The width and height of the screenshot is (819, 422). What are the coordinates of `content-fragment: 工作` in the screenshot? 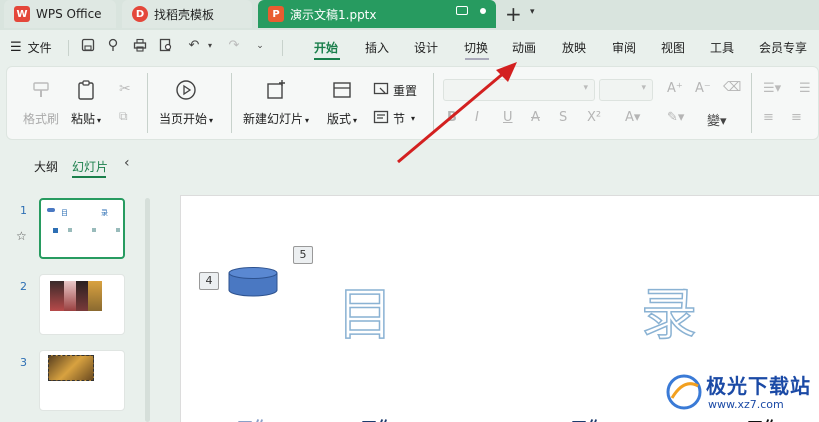 It's located at (377, 418).